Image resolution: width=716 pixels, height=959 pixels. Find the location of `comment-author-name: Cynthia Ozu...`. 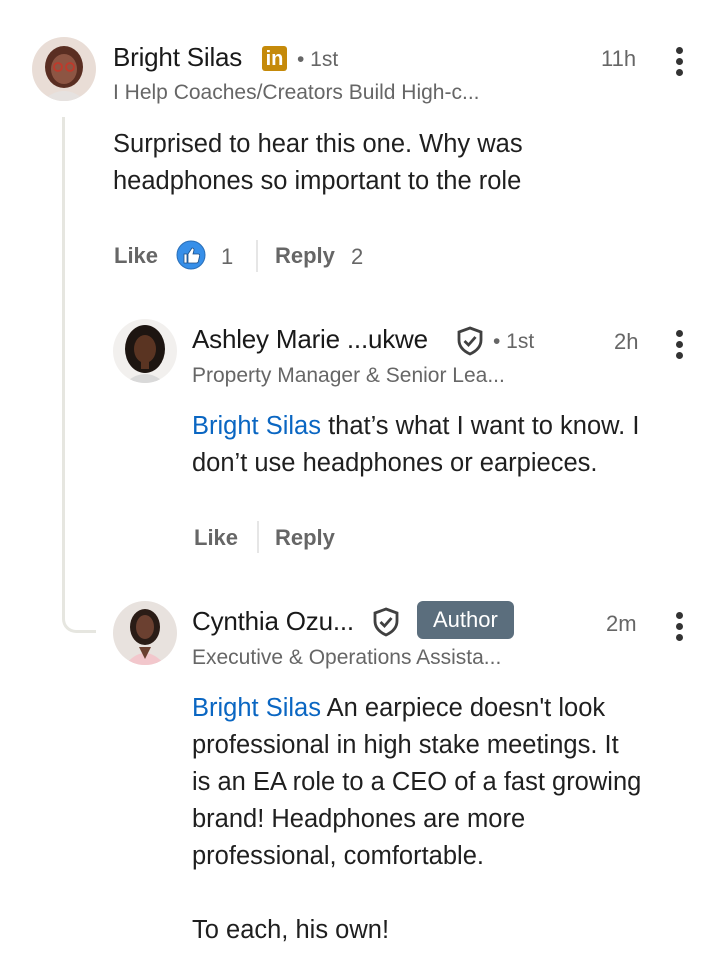

comment-author-name: Cynthia Ozu... is located at coordinates (273, 621).